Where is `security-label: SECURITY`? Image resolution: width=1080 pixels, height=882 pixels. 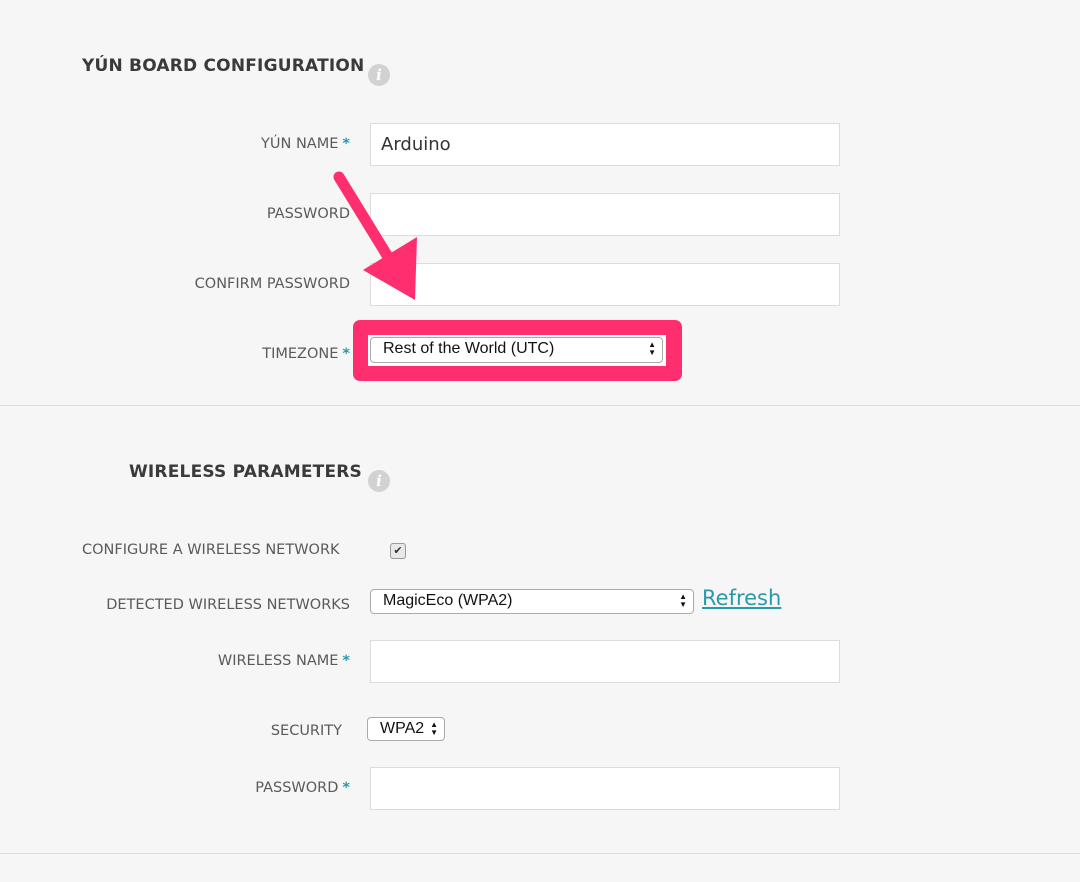
security-label: SECURITY is located at coordinates (306, 731).